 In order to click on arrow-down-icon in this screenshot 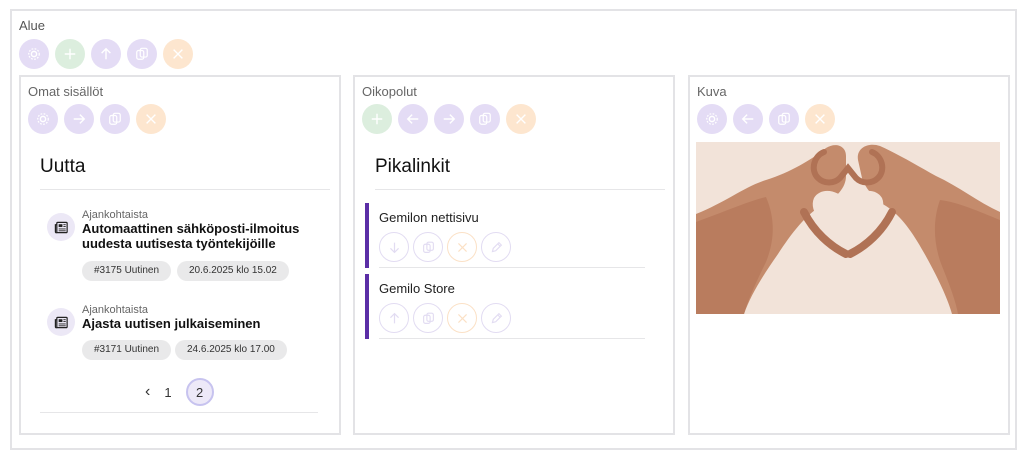, I will do `click(394, 247)`.